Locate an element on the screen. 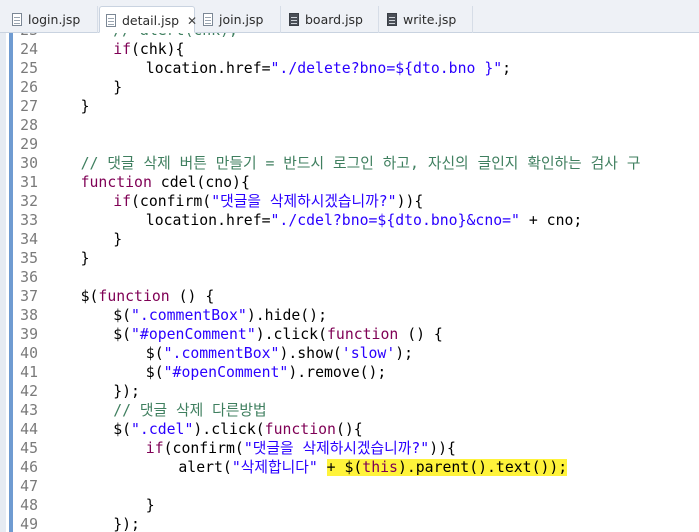  line-number: 40 is located at coordinates (29, 353).